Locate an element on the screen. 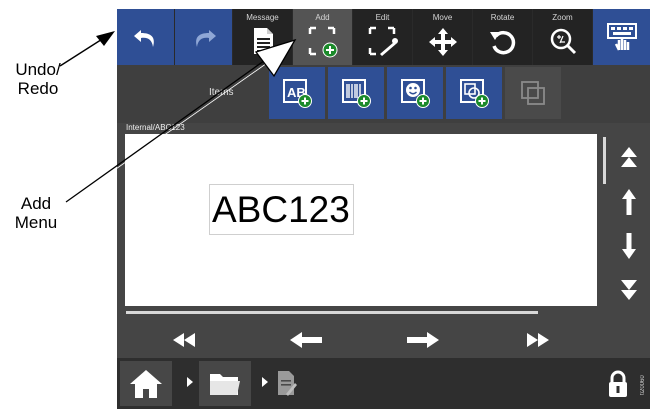  add-text-icon: AB is located at coordinates (297, 93).